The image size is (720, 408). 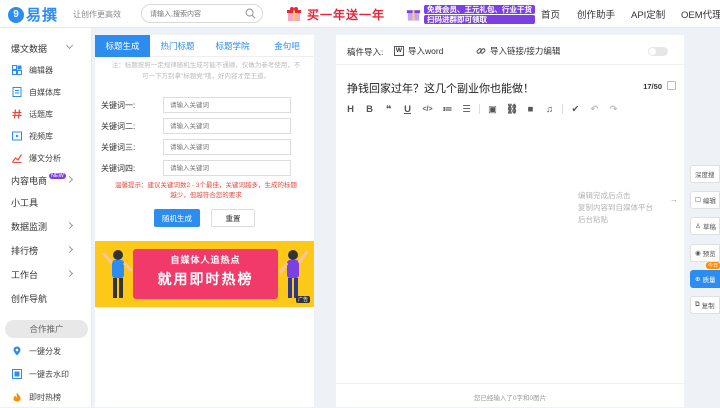 I want to click on sidebar-group-tools: 小工具, so click(x=46, y=202).